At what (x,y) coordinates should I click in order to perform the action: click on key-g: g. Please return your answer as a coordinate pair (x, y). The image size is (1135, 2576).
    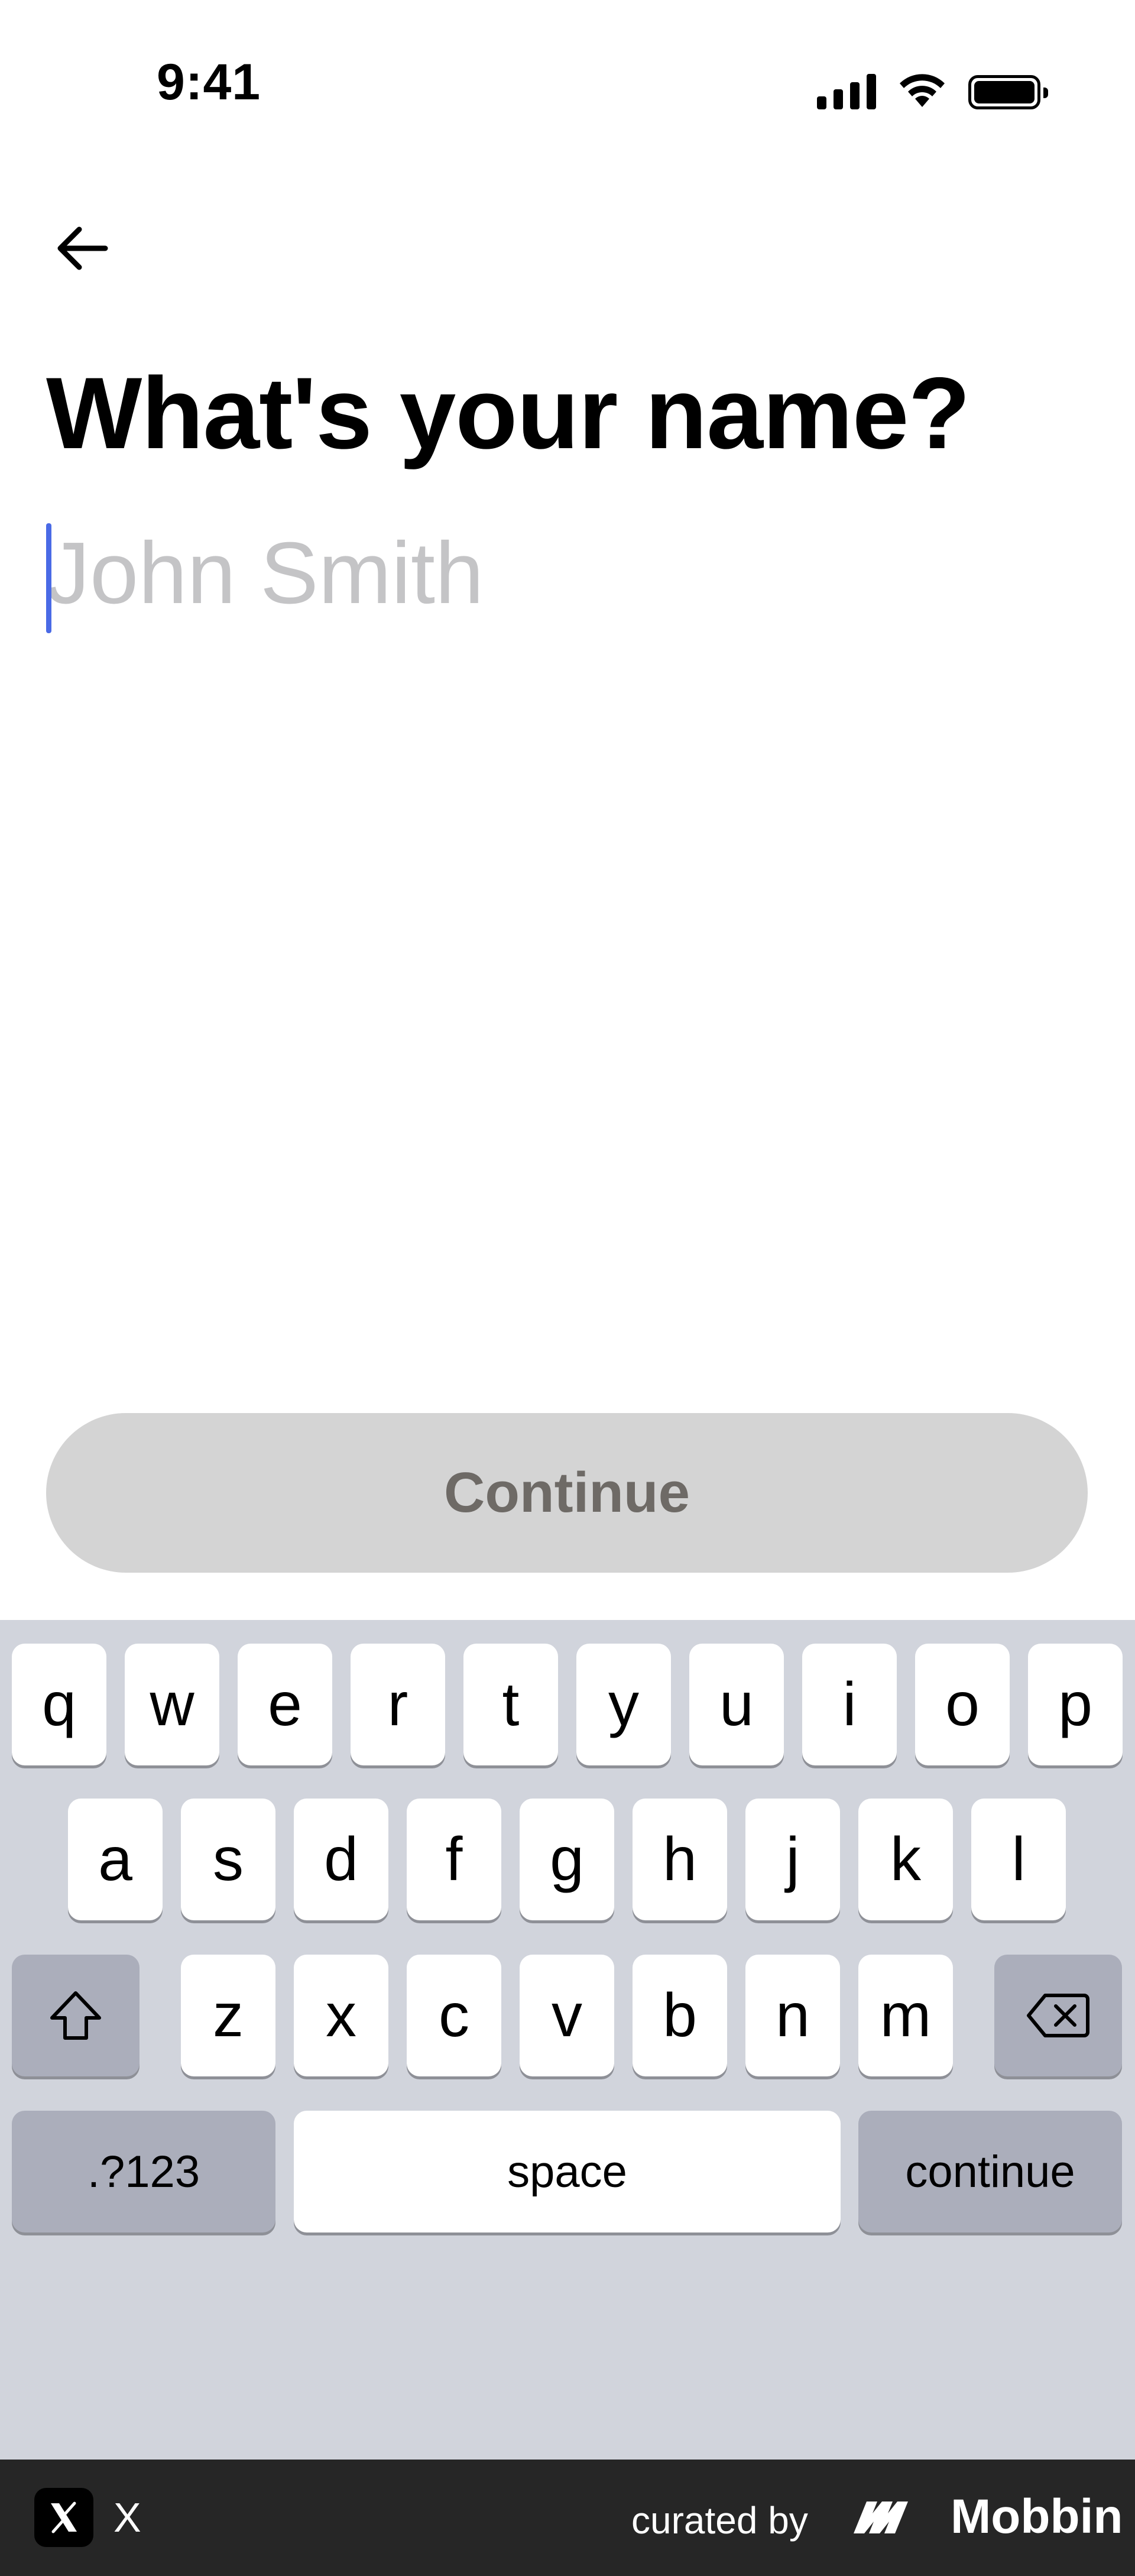
    Looking at the image, I should click on (567, 1859).